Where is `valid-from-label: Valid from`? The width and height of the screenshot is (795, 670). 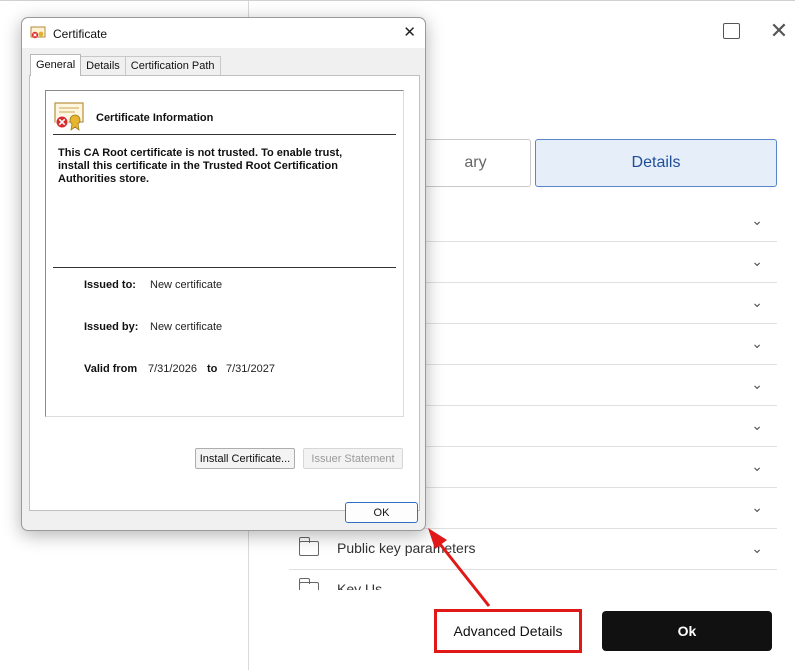 valid-from-label: Valid from is located at coordinates (111, 369).